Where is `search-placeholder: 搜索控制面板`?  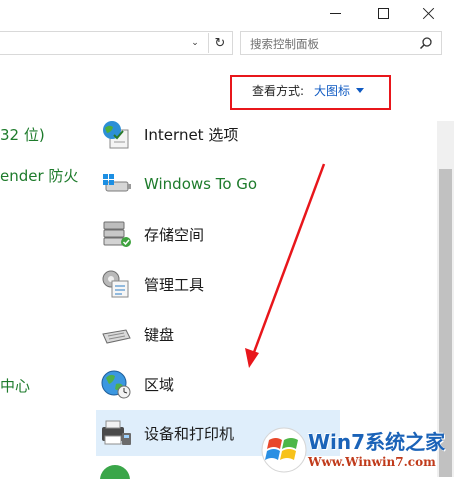
search-placeholder: 搜索控制面板 is located at coordinates (284, 44).